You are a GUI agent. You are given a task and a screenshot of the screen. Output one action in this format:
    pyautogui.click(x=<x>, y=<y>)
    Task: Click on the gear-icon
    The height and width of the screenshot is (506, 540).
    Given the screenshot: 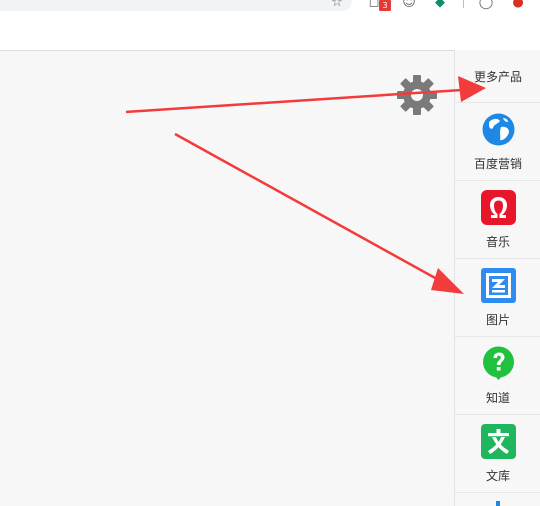 What is the action you would take?
    pyautogui.click(x=417, y=95)
    